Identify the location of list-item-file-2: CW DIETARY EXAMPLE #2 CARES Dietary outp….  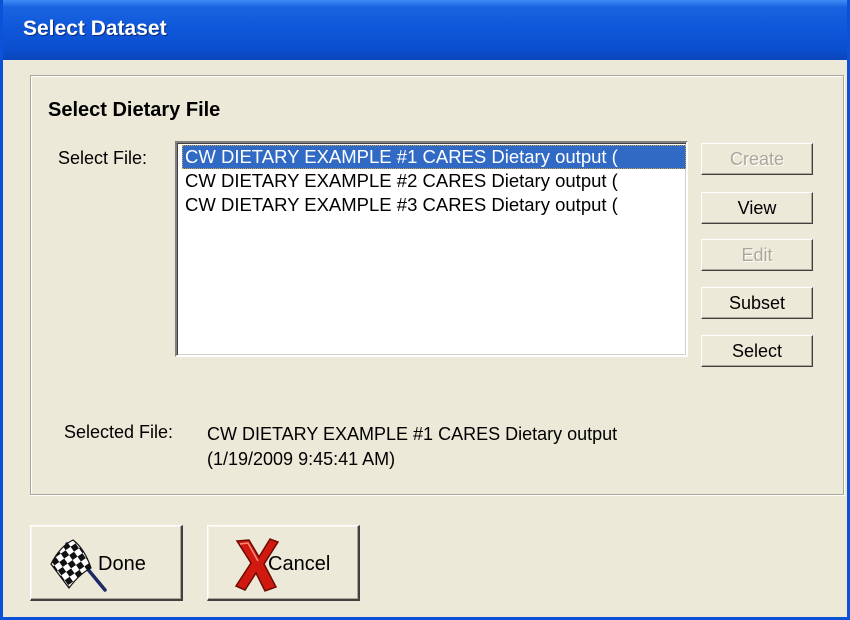
(434, 181).